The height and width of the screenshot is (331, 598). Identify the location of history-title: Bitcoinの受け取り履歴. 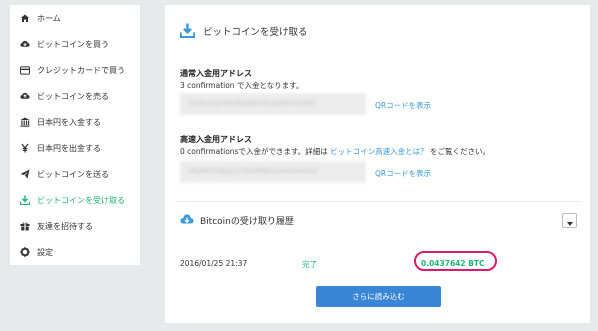
(237, 220).